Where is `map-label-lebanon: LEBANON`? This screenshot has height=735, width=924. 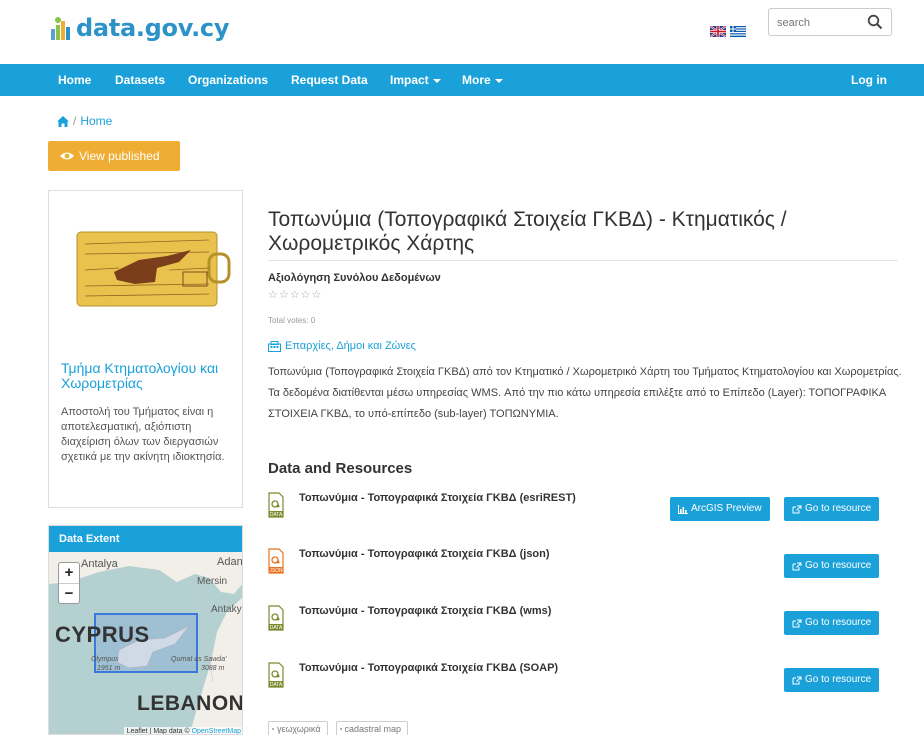 map-label-lebanon: LEBANON is located at coordinates (190, 703).